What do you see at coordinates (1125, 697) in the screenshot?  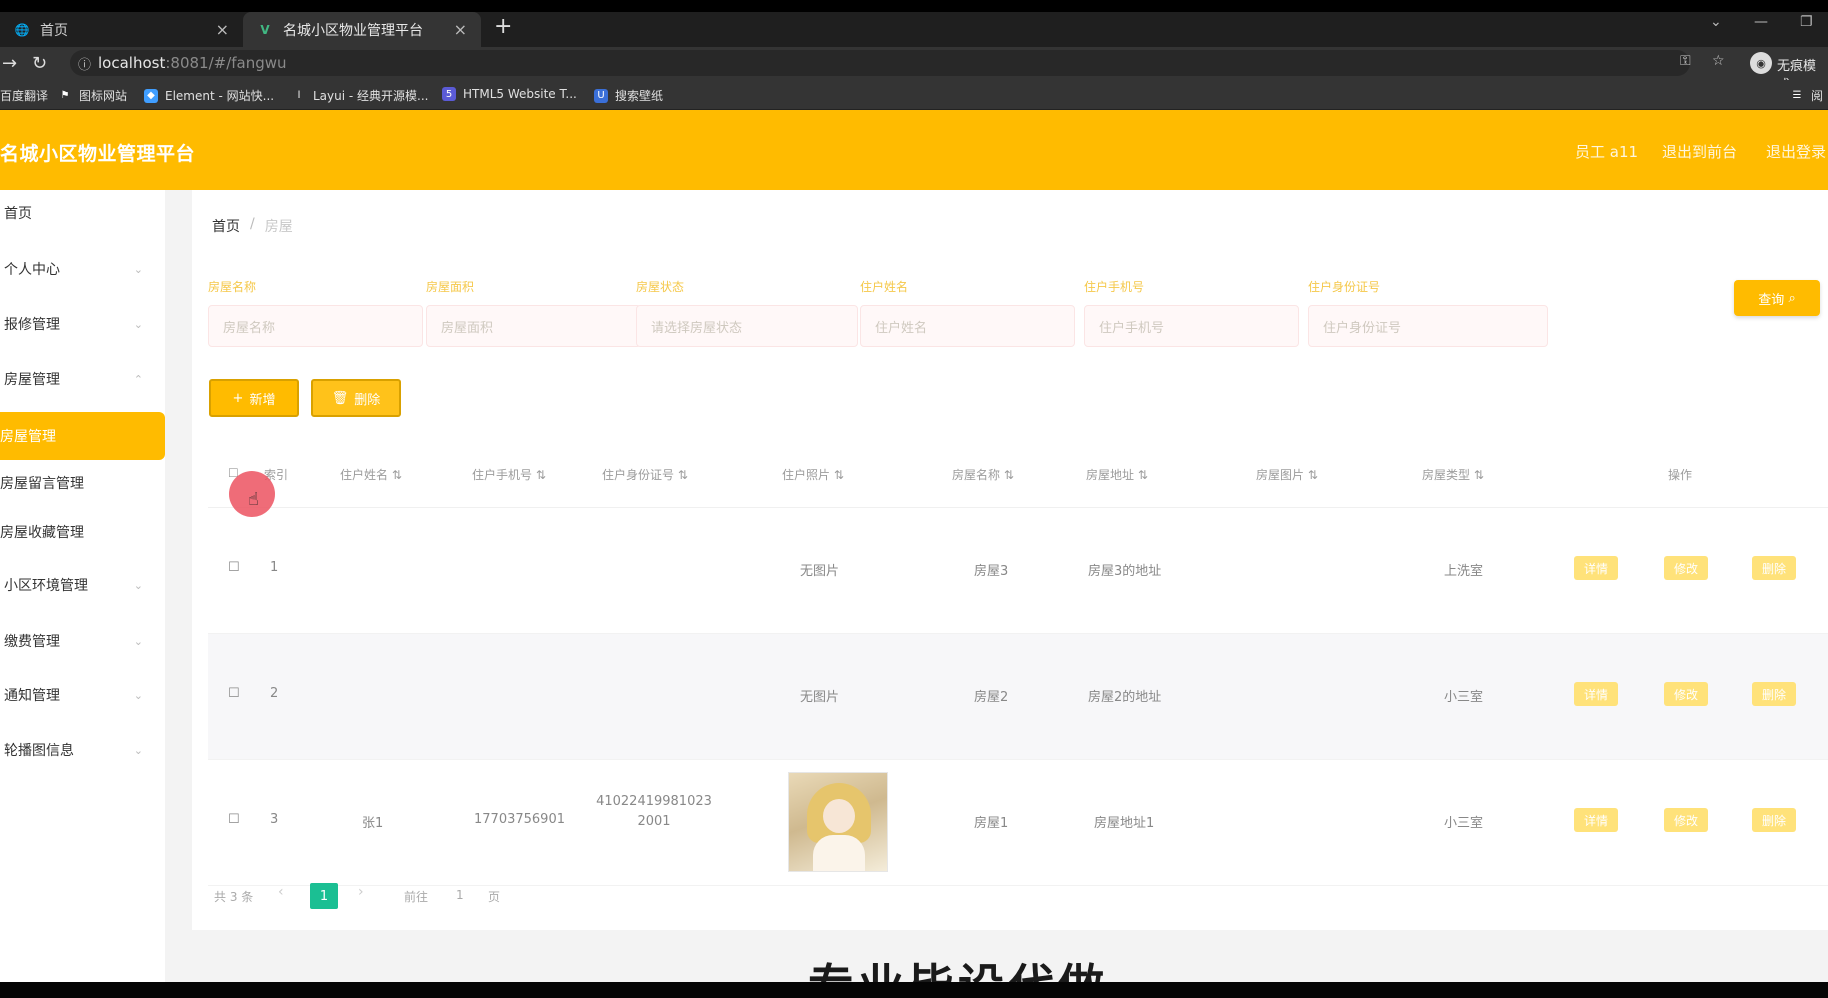 I see `cell-house-address: 房屋2的地址` at bounding box center [1125, 697].